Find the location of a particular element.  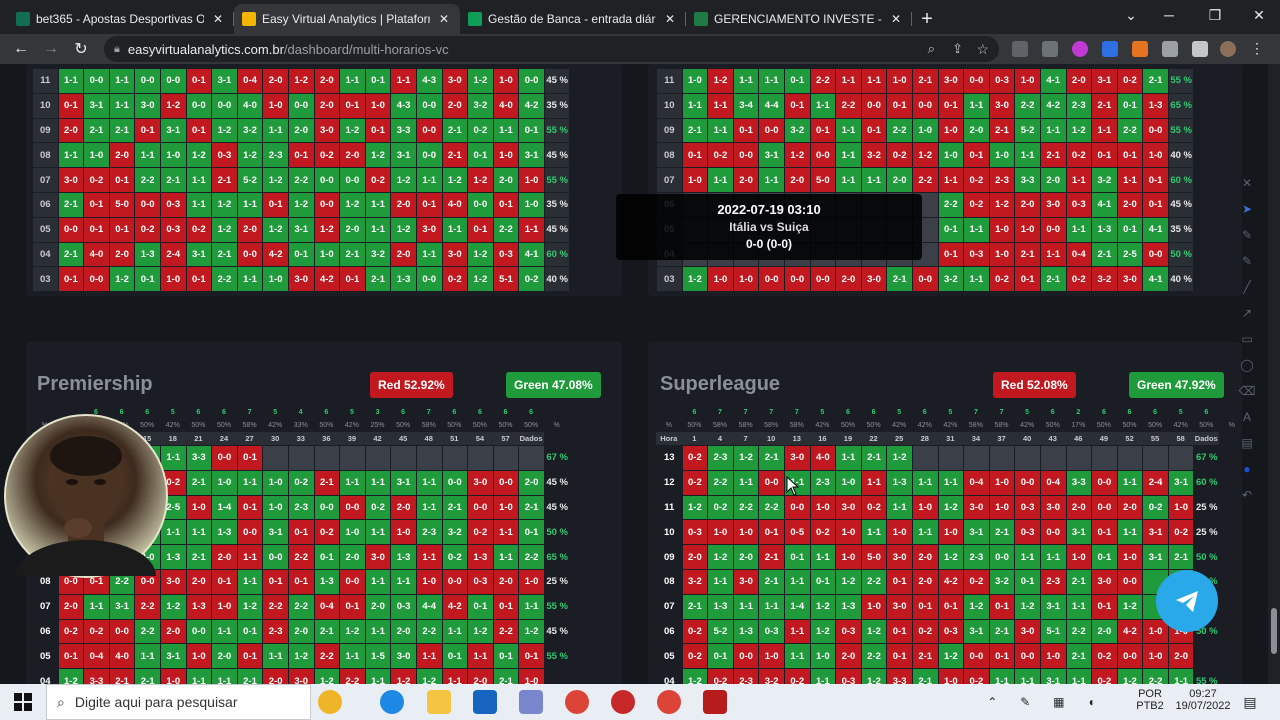

file-explorer-icon is located at coordinates (439, 702).